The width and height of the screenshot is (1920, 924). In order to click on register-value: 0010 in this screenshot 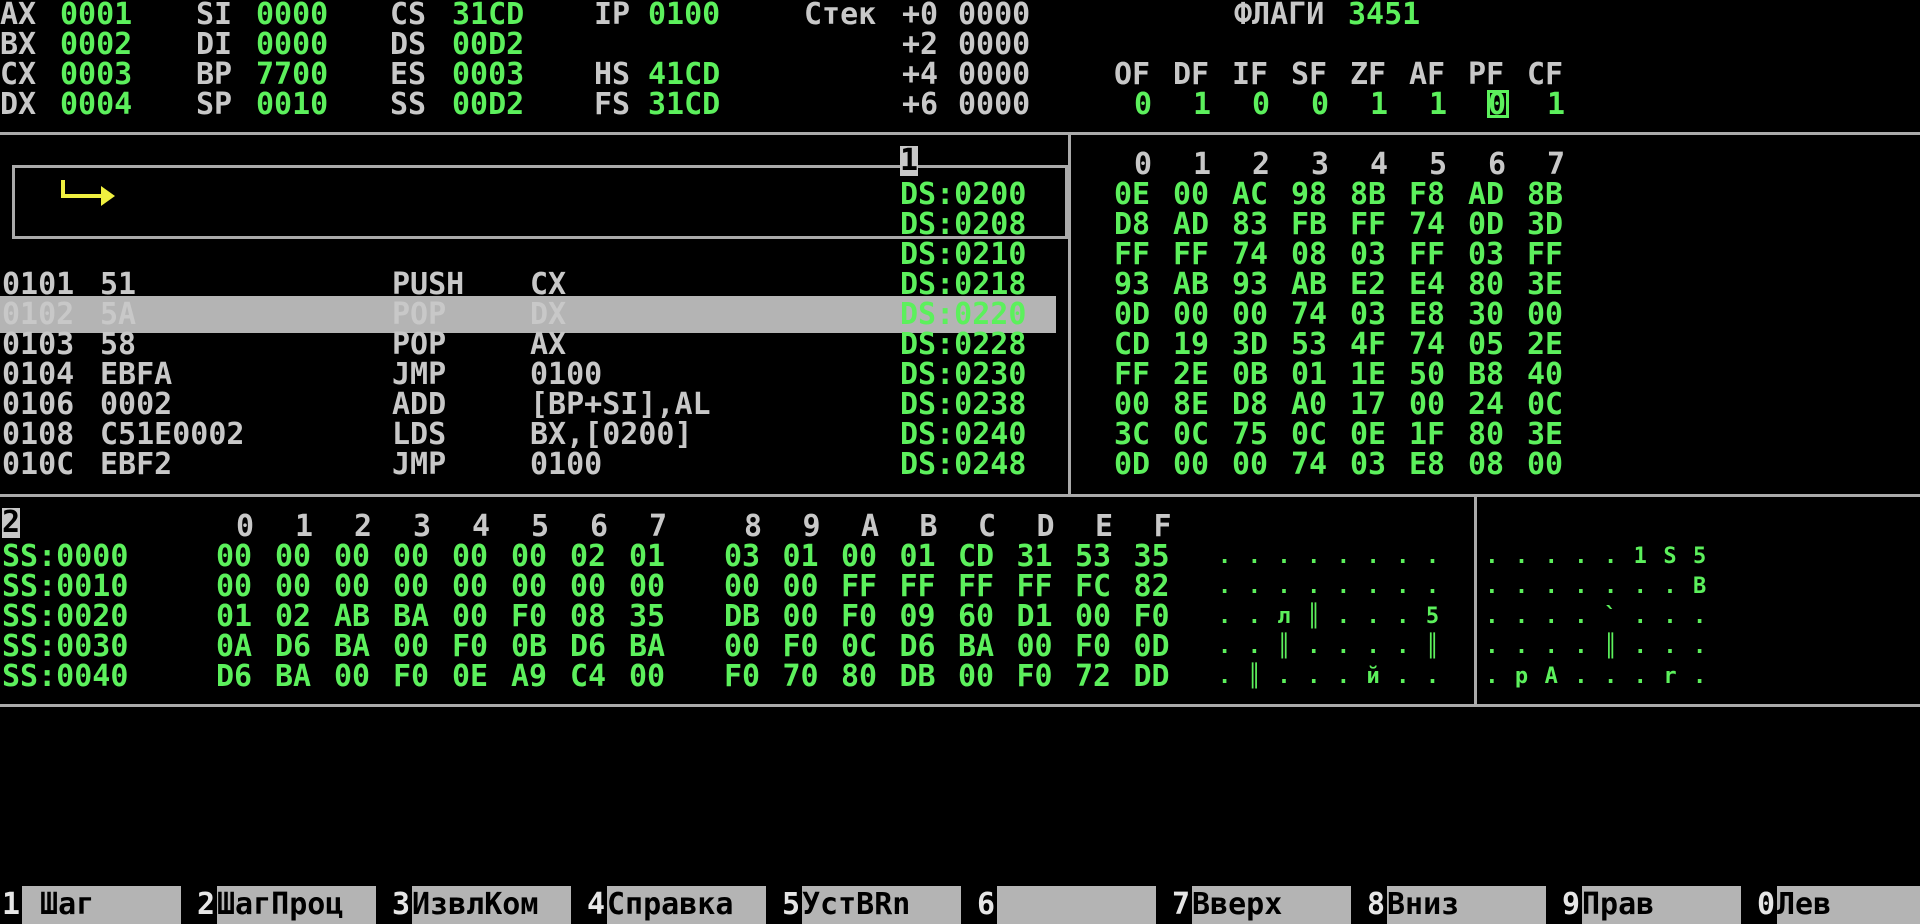, I will do `click(292, 104)`.